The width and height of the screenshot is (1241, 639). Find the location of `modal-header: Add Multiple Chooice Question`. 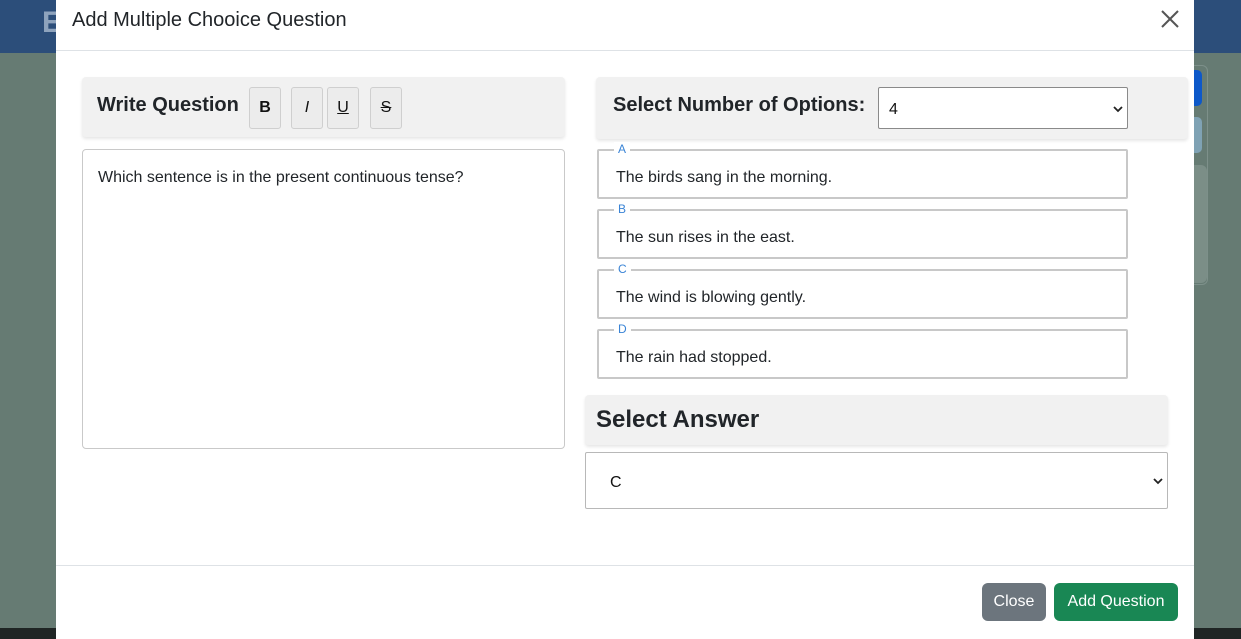

modal-header: Add Multiple Chooice Question is located at coordinates (625, 25).